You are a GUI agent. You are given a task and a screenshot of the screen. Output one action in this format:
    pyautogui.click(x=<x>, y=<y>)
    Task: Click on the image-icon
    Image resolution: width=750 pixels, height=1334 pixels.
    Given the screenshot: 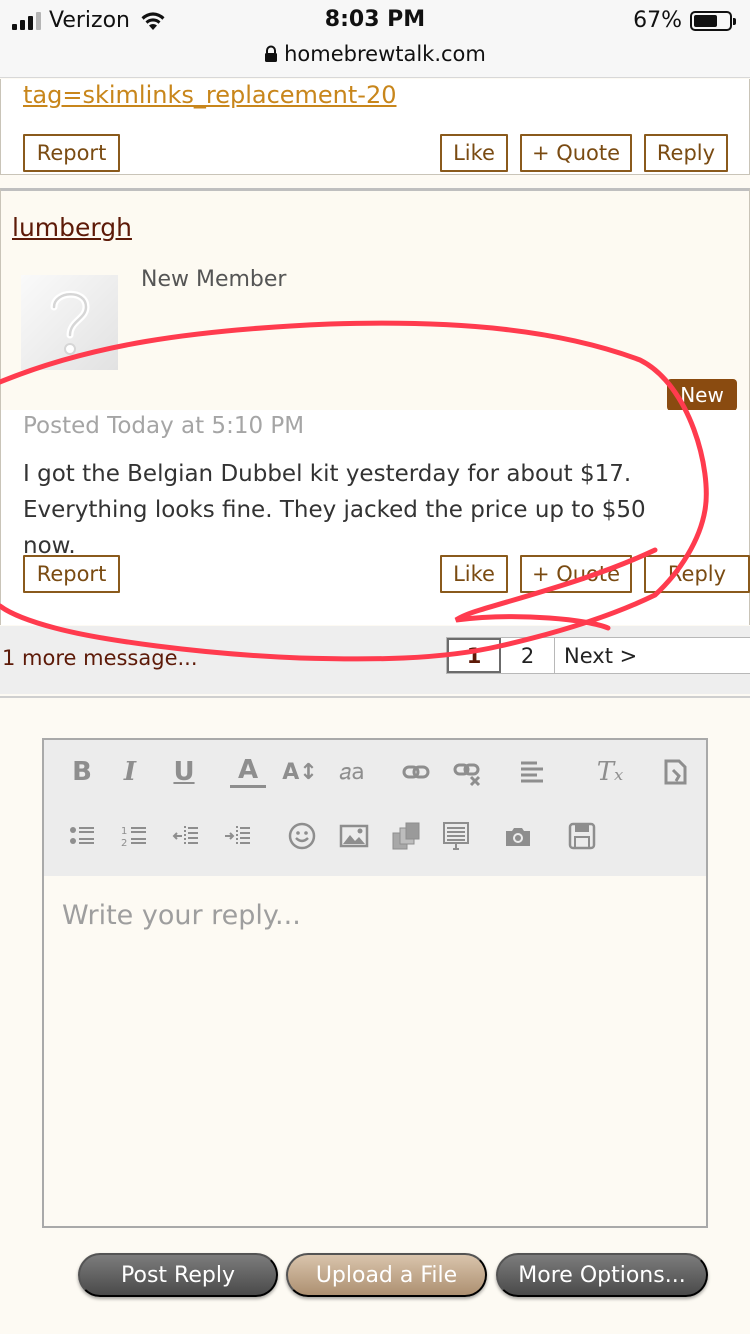 What is the action you would take?
    pyautogui.click(x=354, y=836)
    